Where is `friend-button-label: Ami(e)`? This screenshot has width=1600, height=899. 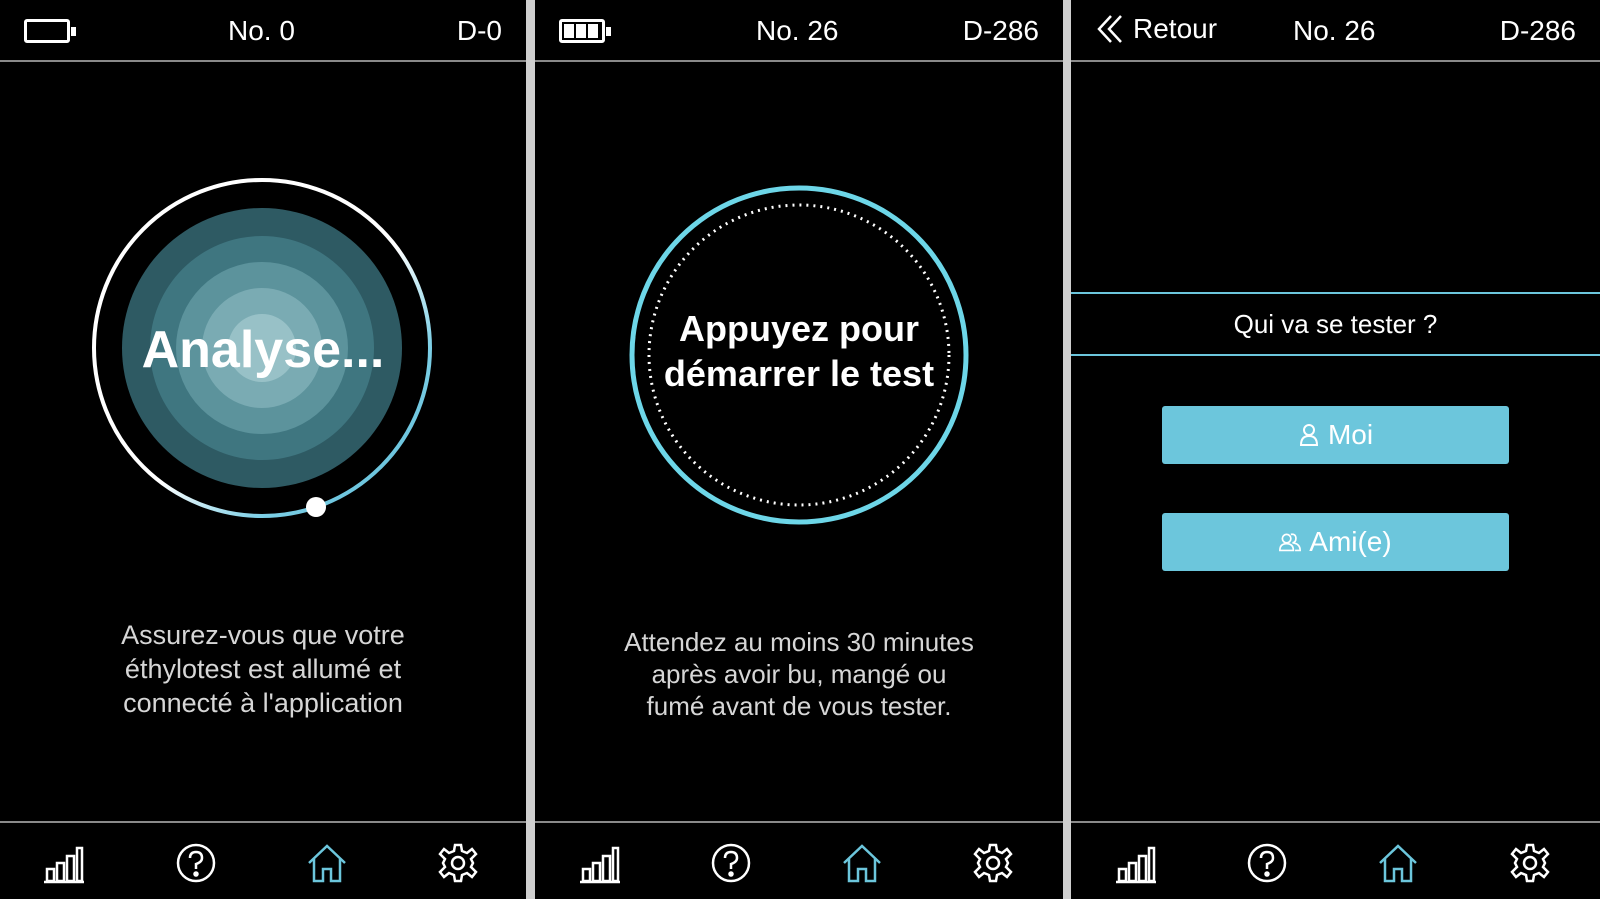 friend-button-label: Ami(e) is located at coordinates (1350, 541).